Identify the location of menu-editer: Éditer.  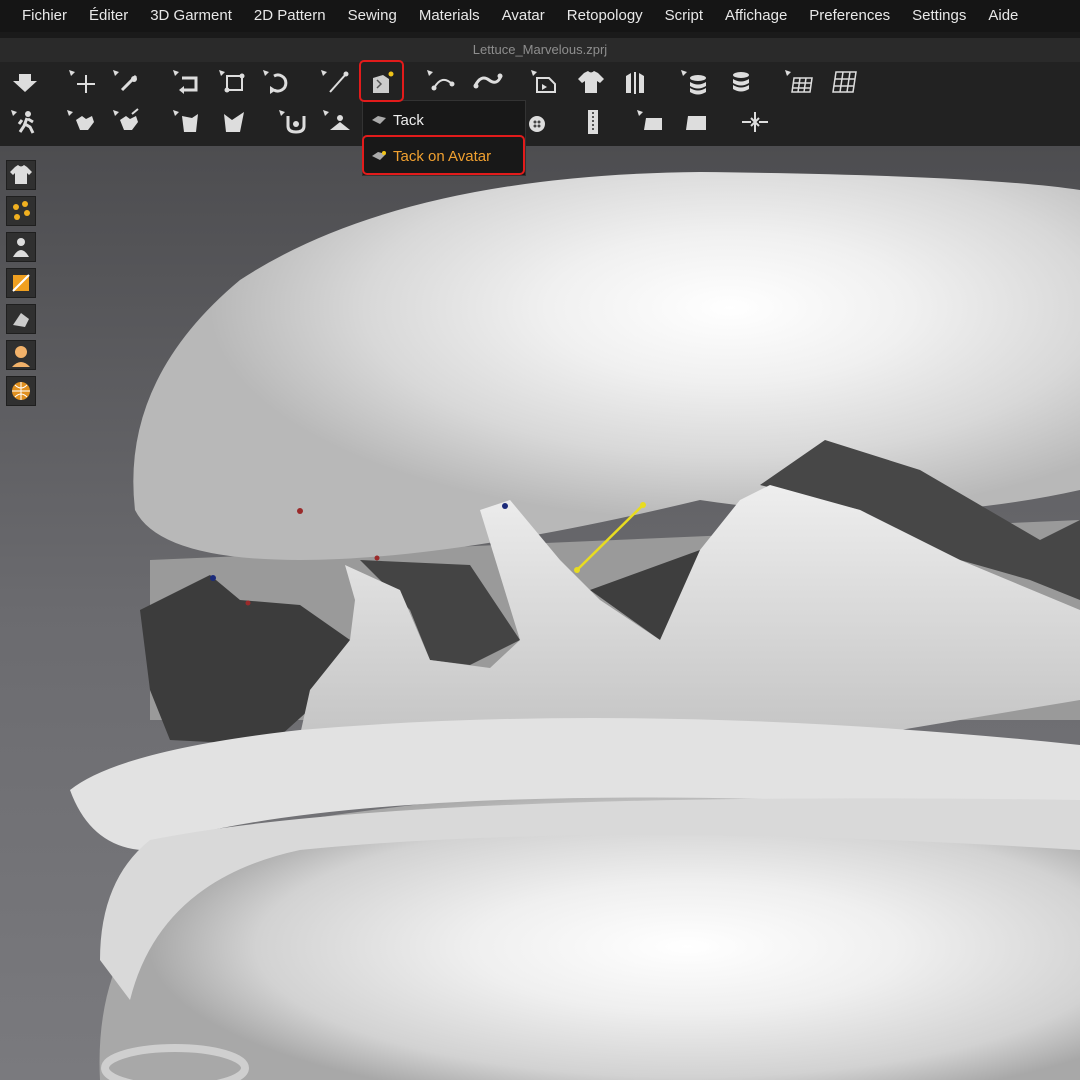
(108, 16).